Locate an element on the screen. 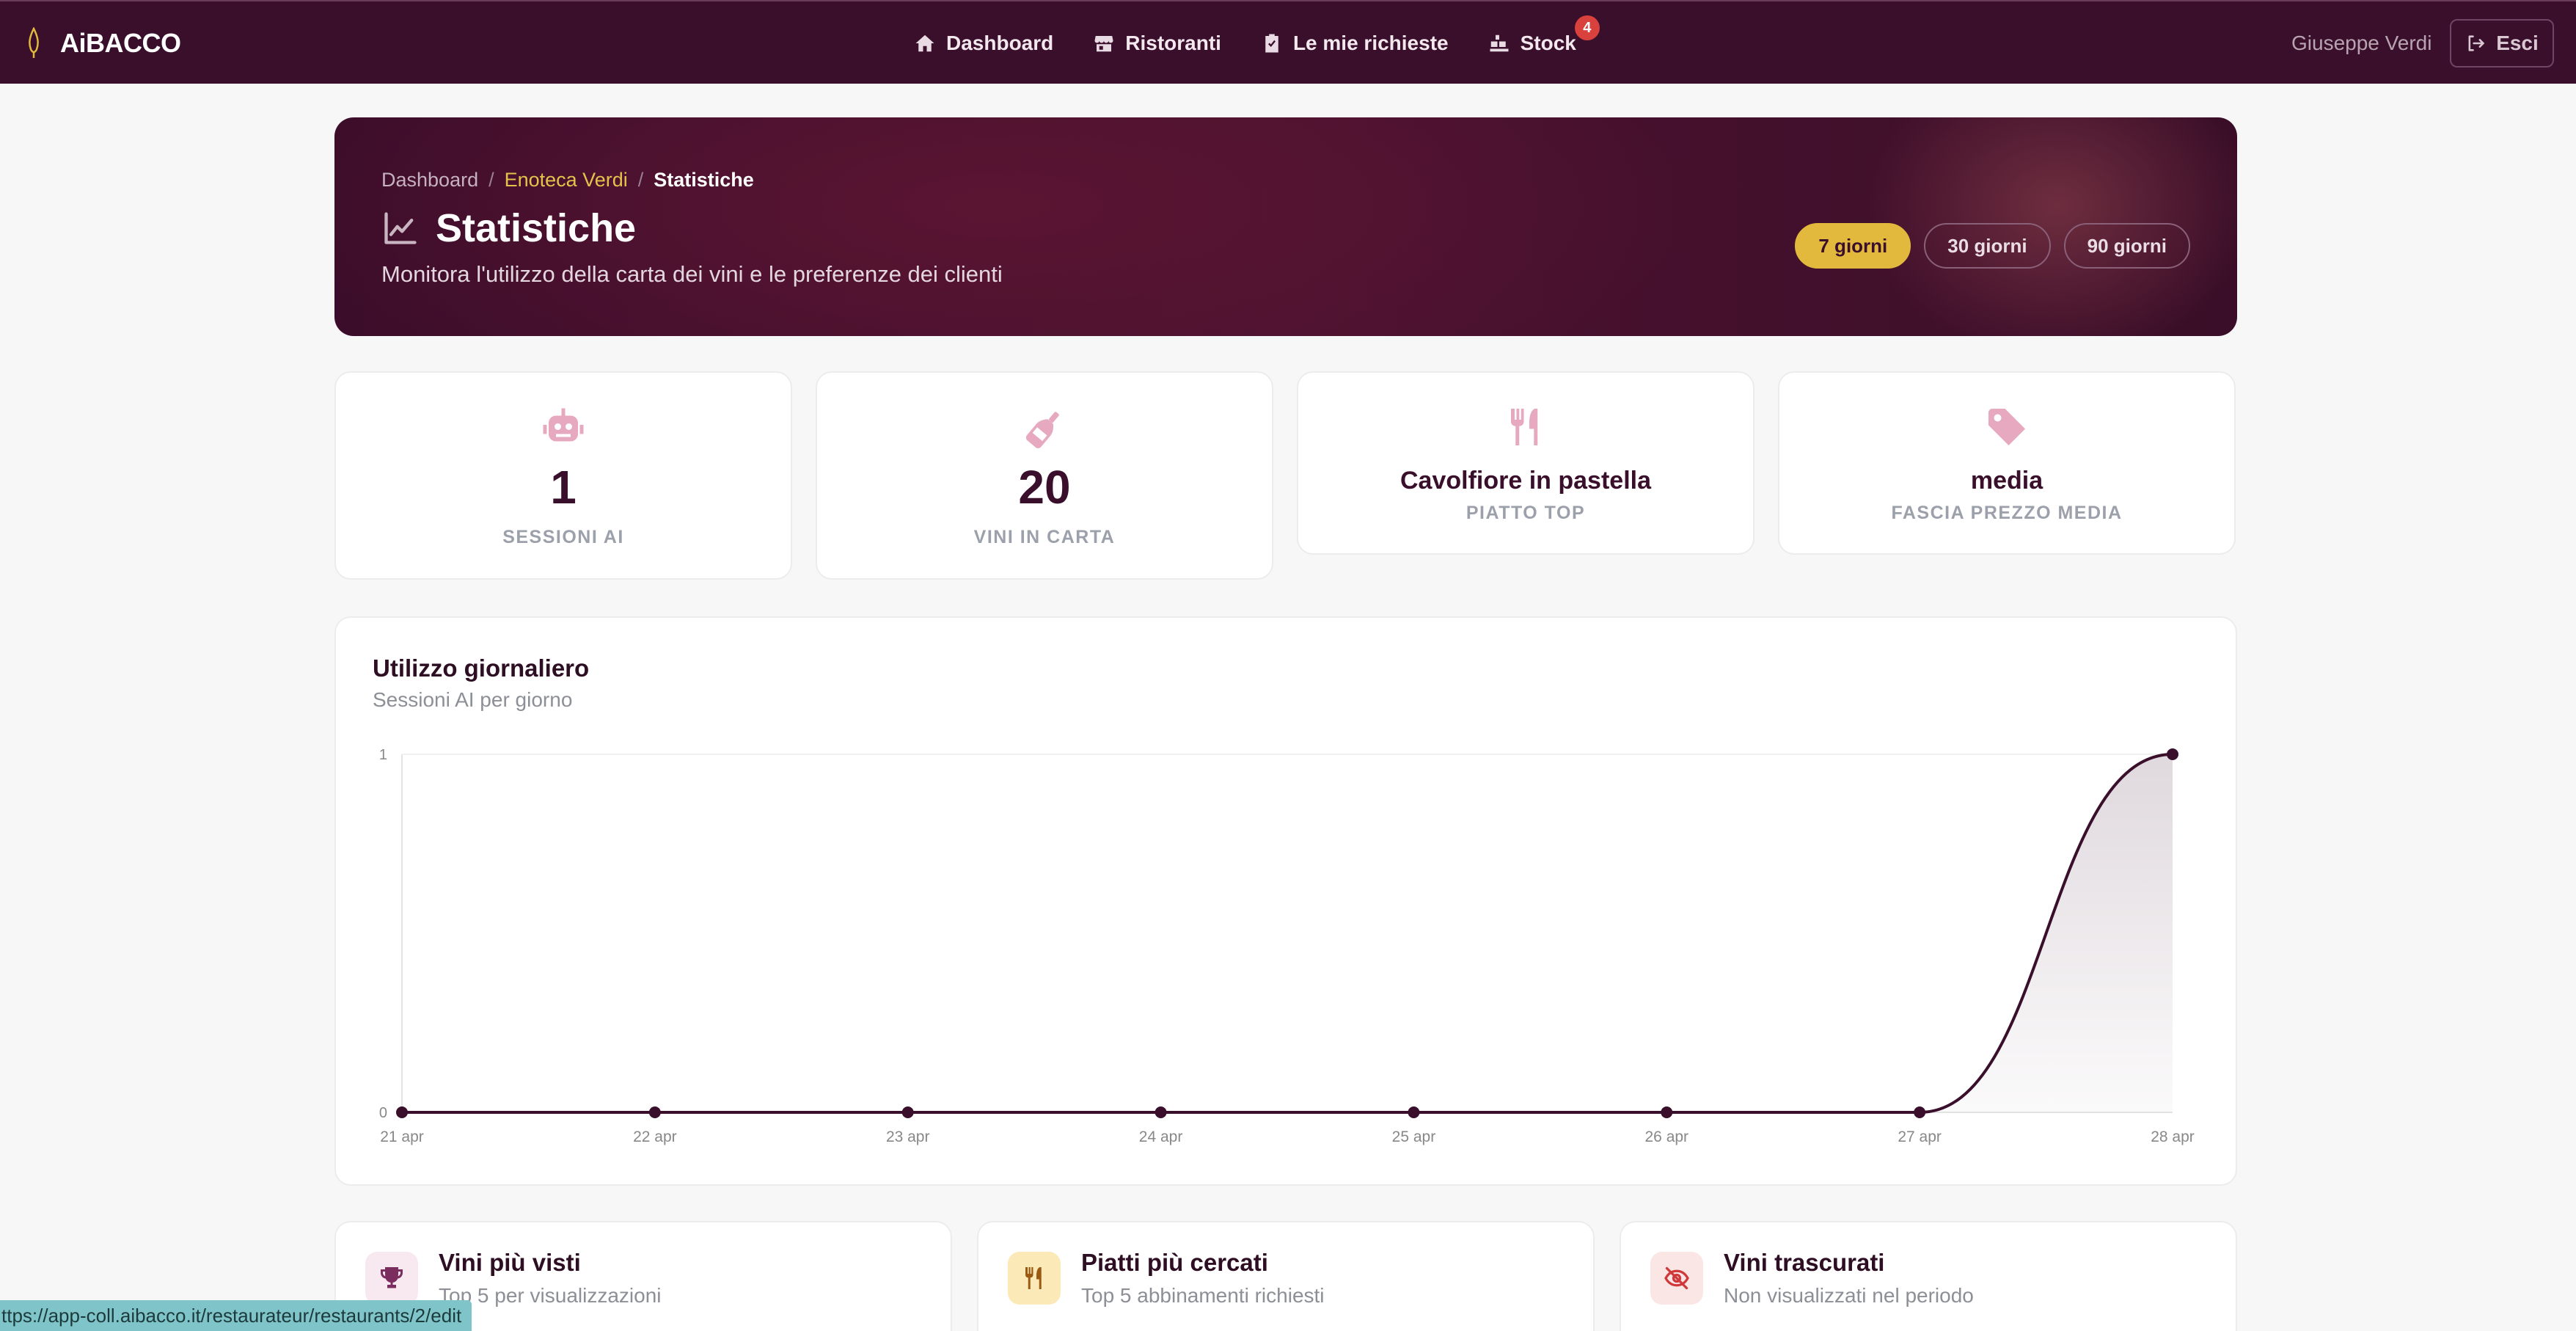 This screenshot has width=2576, height=1331. line-chart-icon is located at coordinates (401, 228).